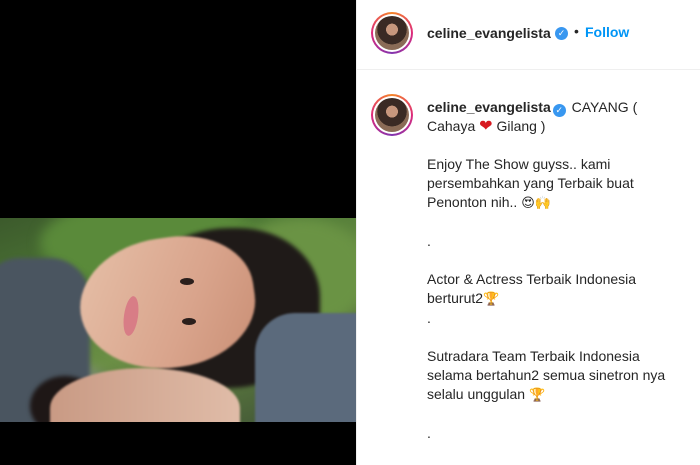  Describe the element at coordinates (519, 164) in the screenshot. I see `caption-line: Enjoy The Show guyss.. kami` at that location.